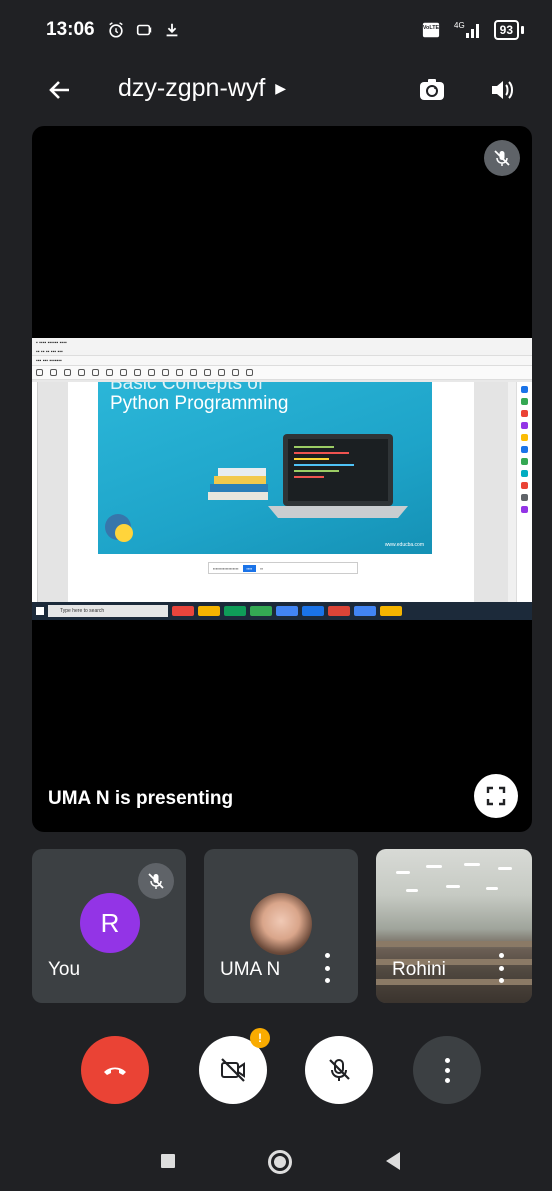 The height and width of the screenshot is (1191, 552). I want to click on videocam-off-icon, so click(233, 1070).